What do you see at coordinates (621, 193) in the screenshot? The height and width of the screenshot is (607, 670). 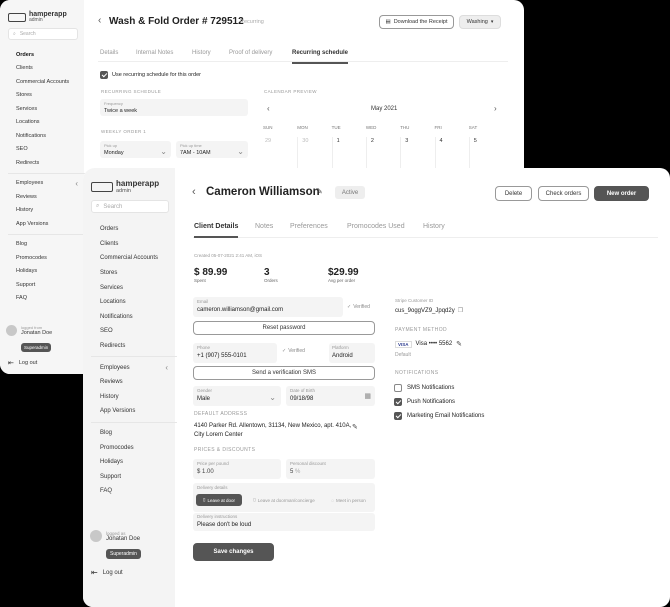 I see `new-order-button: New order` at bounding box center [621, 193].